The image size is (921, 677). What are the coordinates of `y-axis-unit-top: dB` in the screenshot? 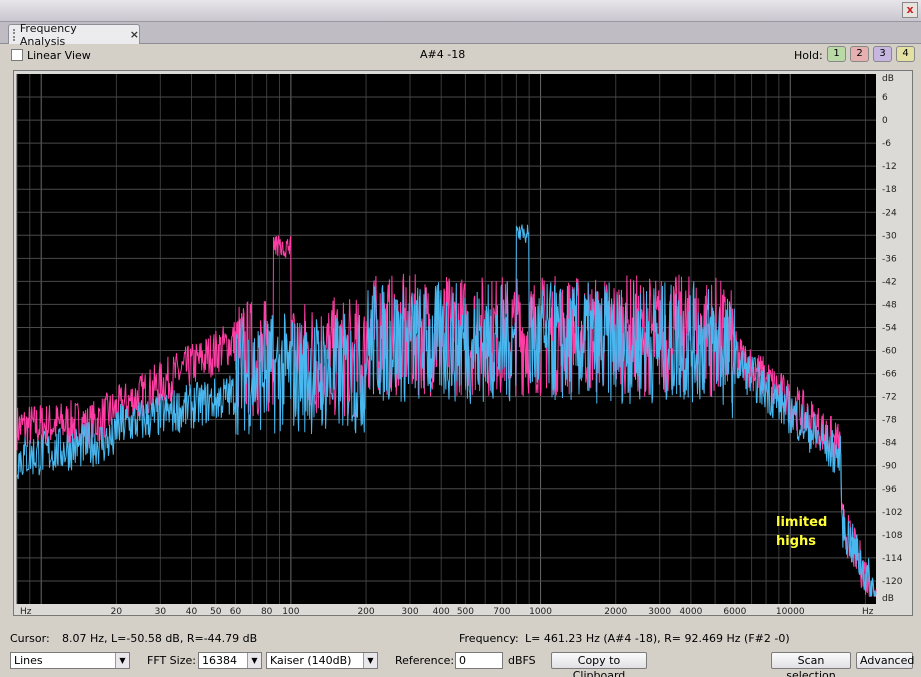 It's located at (888, 79).